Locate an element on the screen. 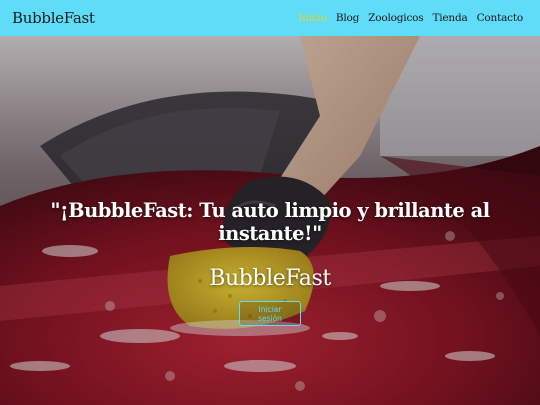 This screenshot has width=540, height=405. hero-brand-name: BubbleFast is located at coordinates (270, 278).